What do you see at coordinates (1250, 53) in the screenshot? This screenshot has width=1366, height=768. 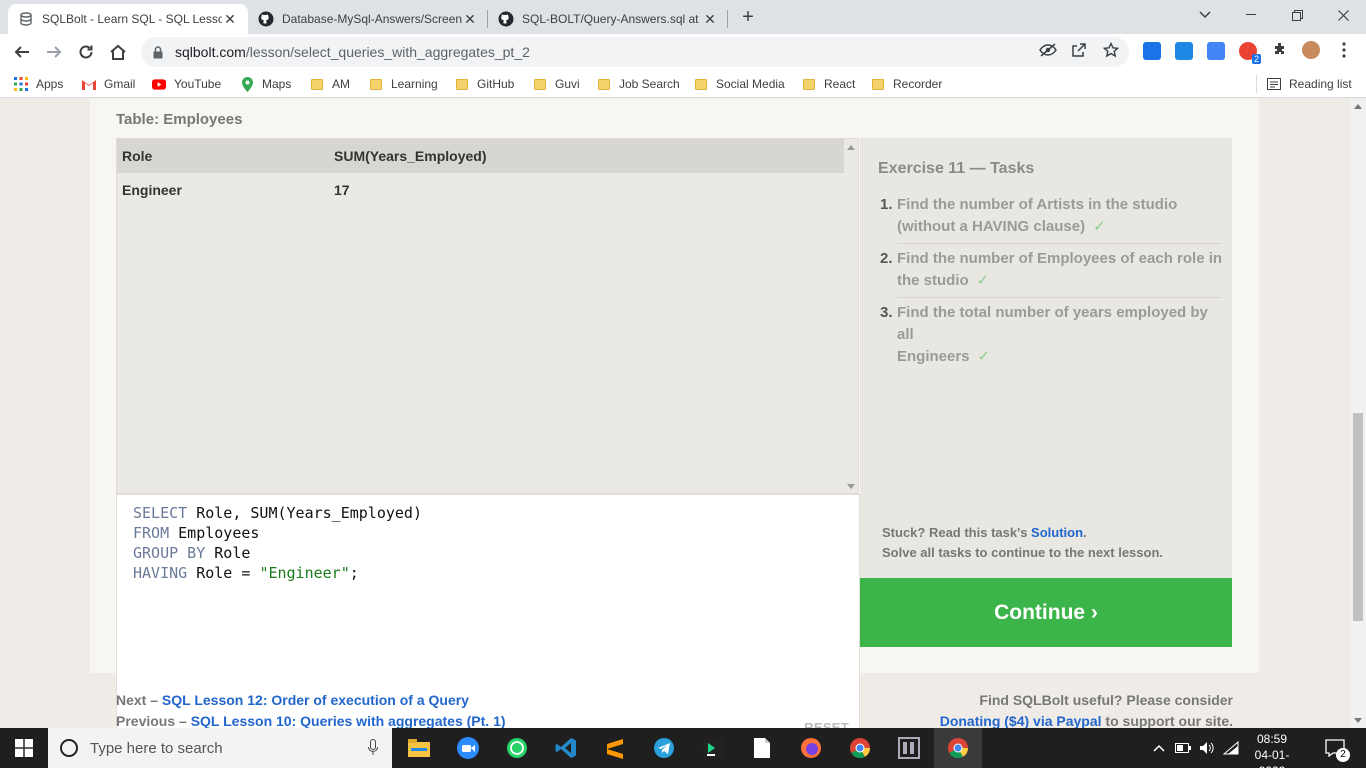 I see `extension-badge-icon: 2` at bounding box center [1250, 53].